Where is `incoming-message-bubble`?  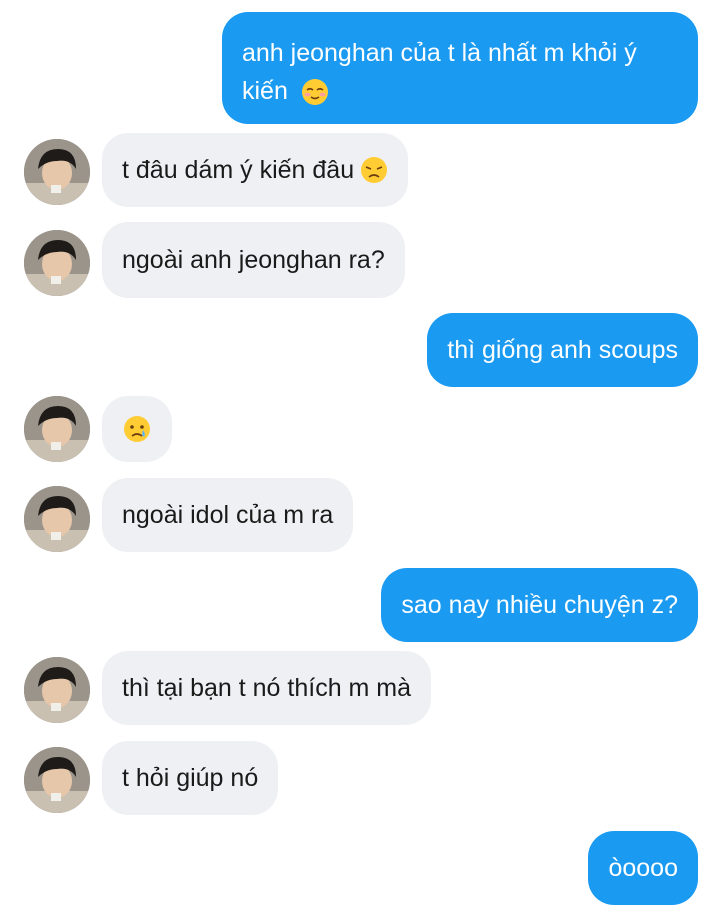 incoming-message-bubble is located at coordinates (137, 429).